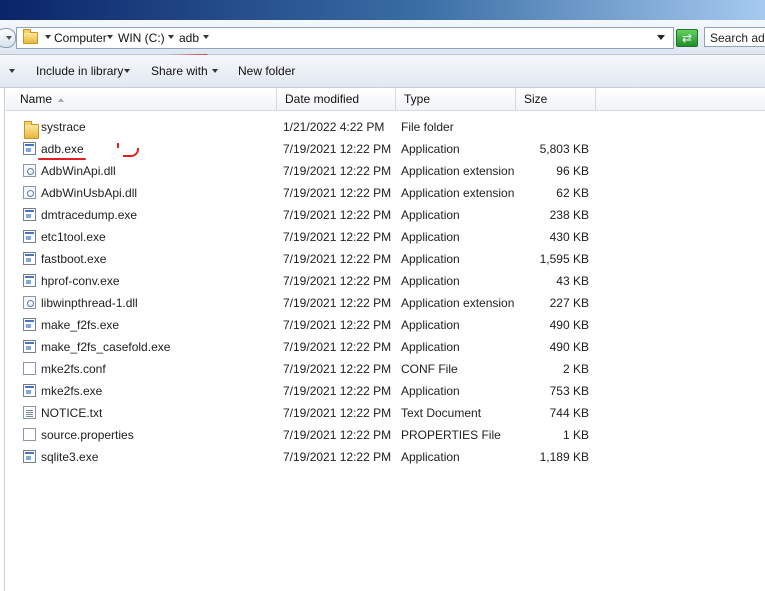 Image resolution: width=765 pixels, height=591 pixels. I want to click on file-size: 1,189 KB, so click(564, 457).